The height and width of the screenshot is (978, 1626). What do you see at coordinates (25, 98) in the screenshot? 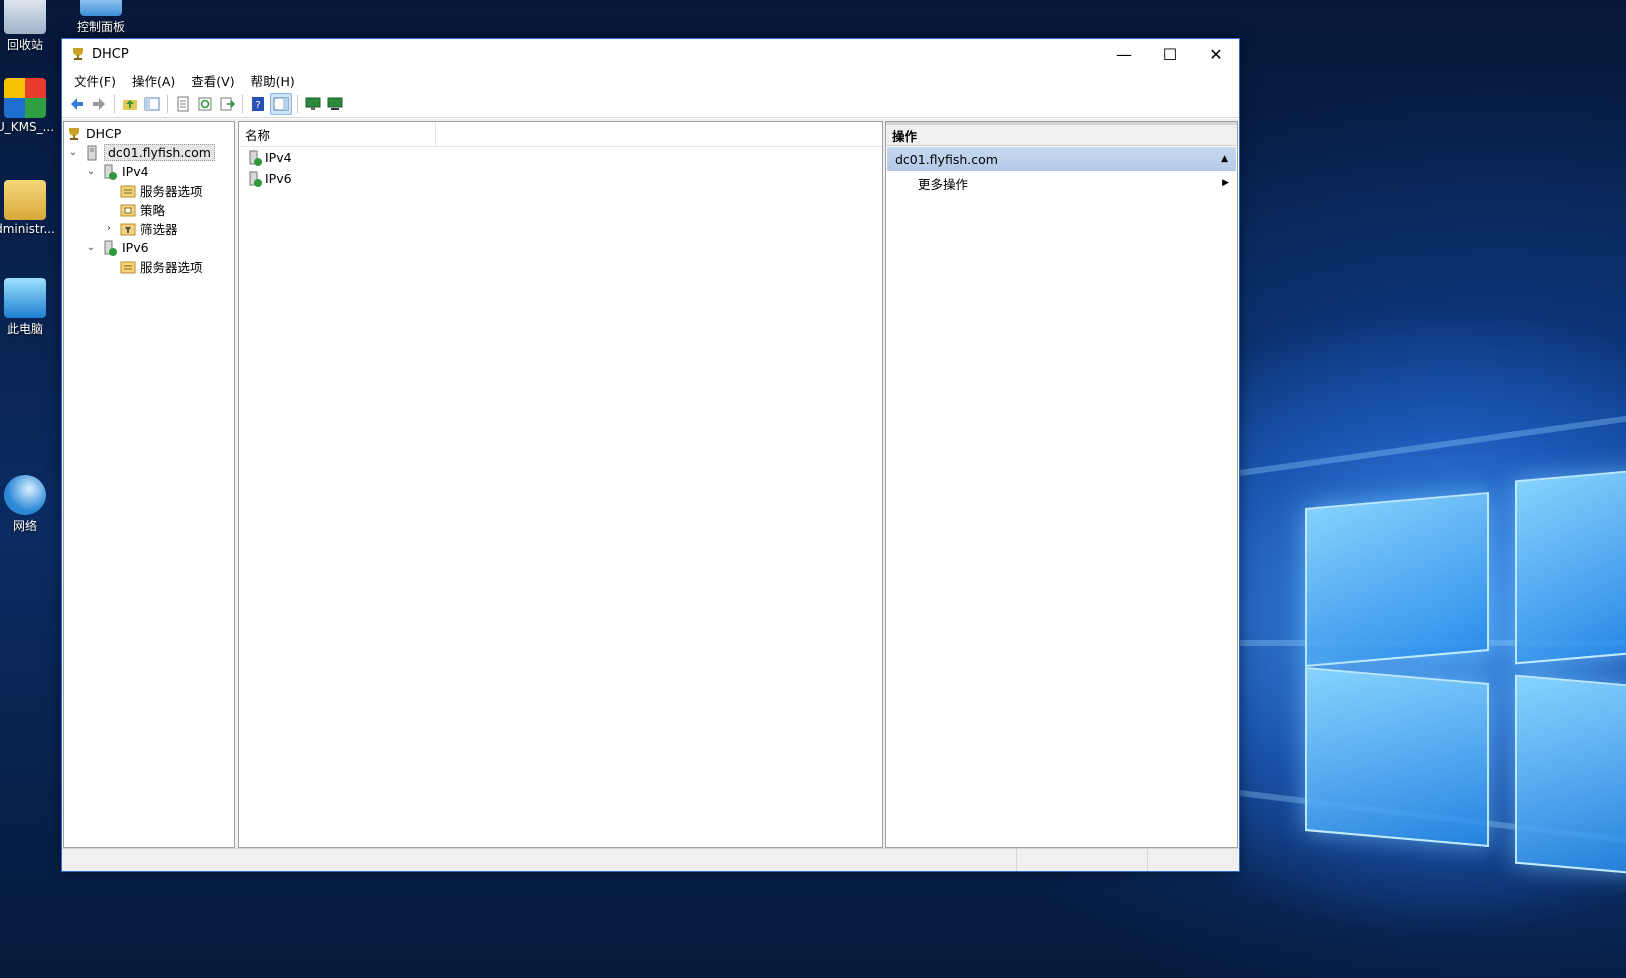
I see `kms-tool-icon` at bounding box center [25, 98].